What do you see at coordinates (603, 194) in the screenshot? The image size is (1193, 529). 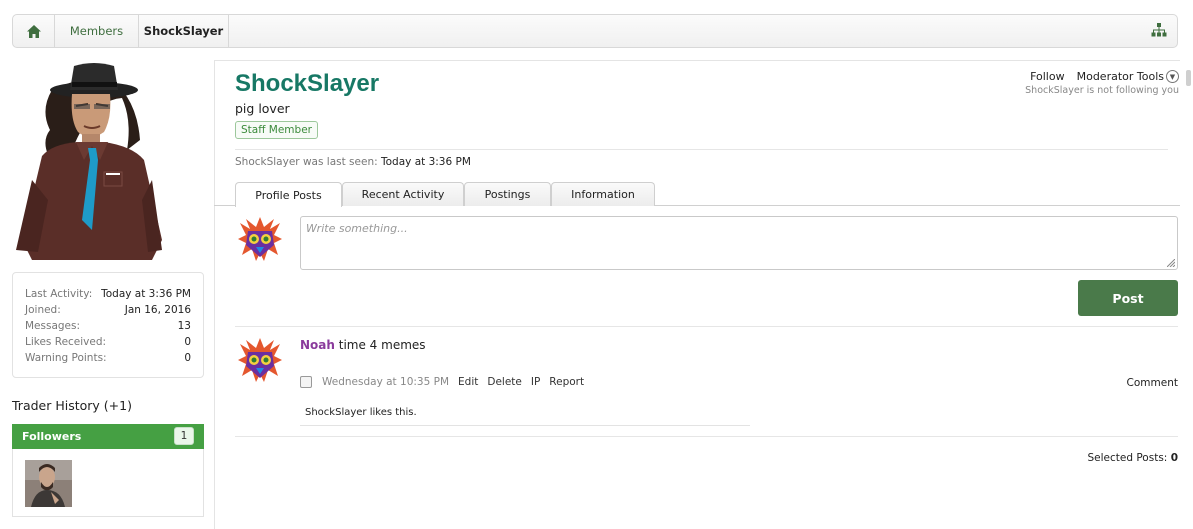 I see `tab-information: Information` at bounding box center [603, 194].